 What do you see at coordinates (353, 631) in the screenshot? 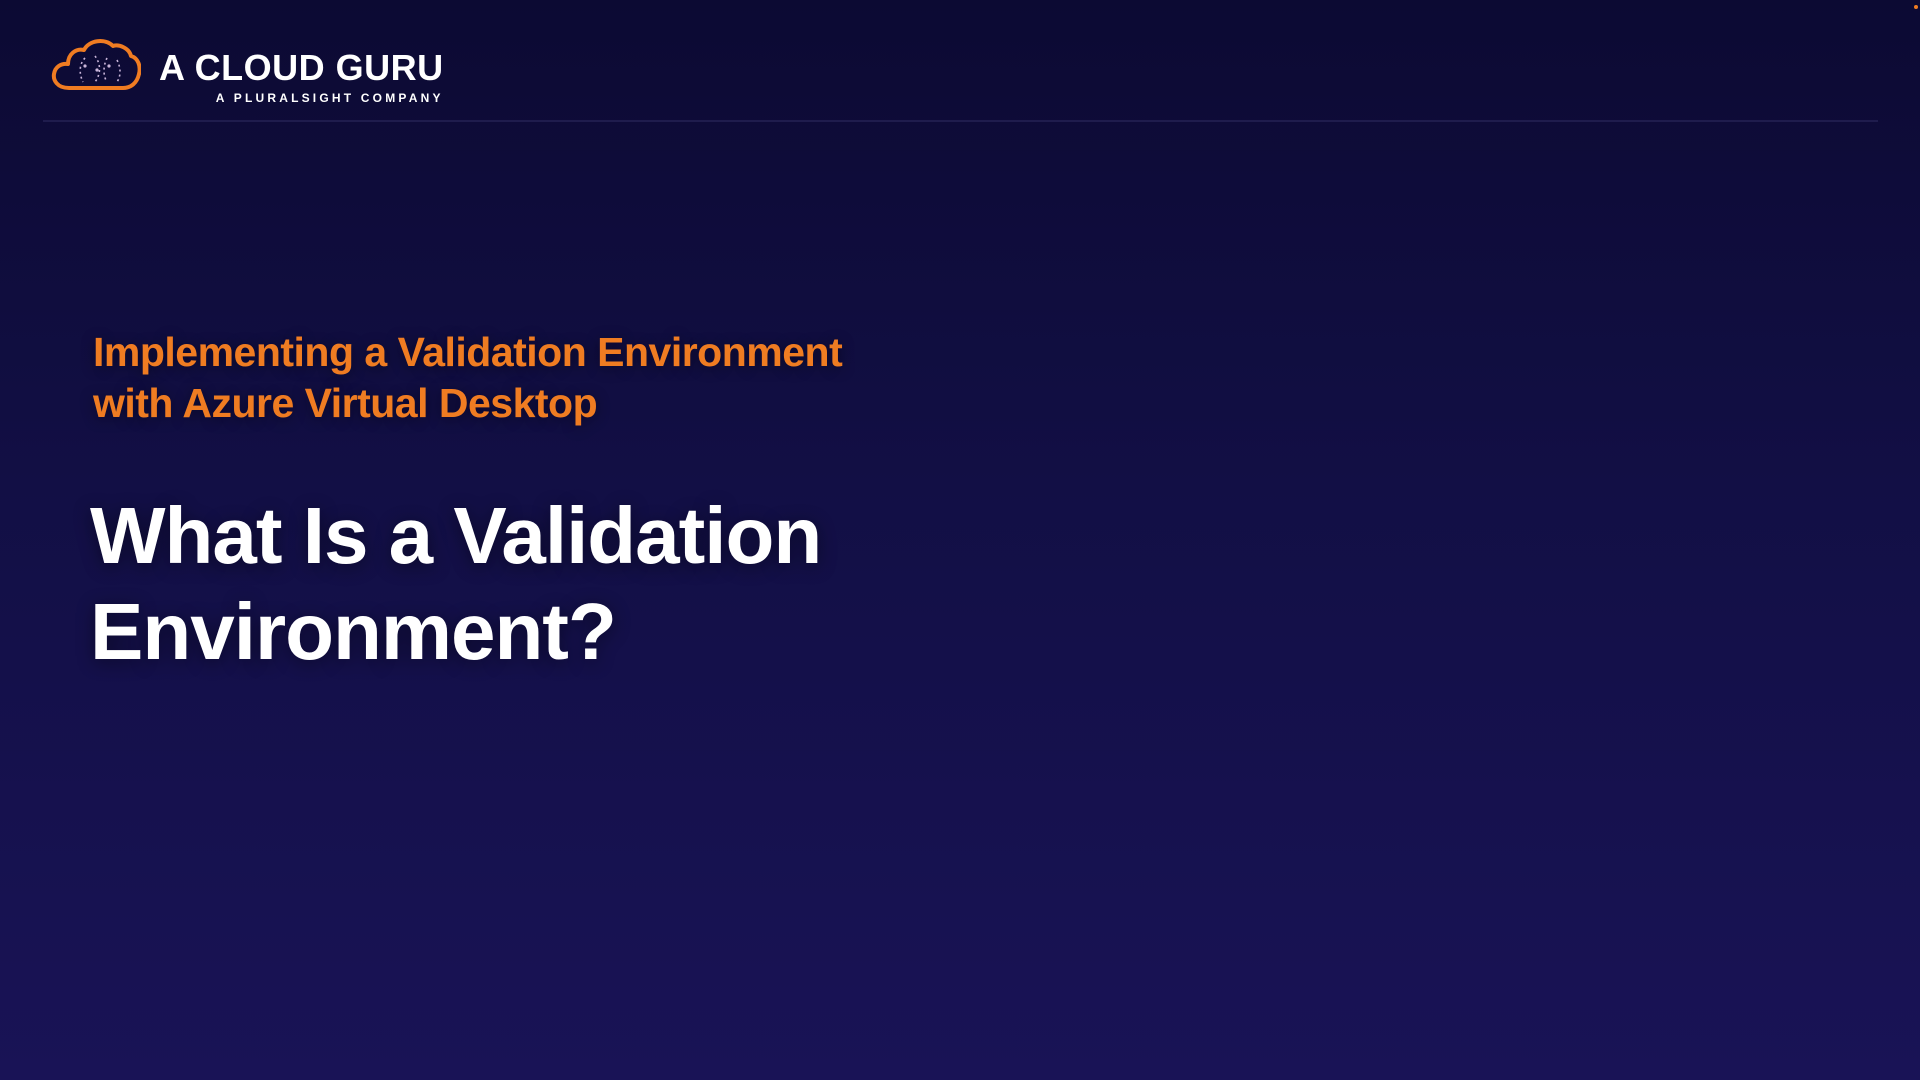
I see `lesson-title-line: Environment?` at bounding box center [353, 631].